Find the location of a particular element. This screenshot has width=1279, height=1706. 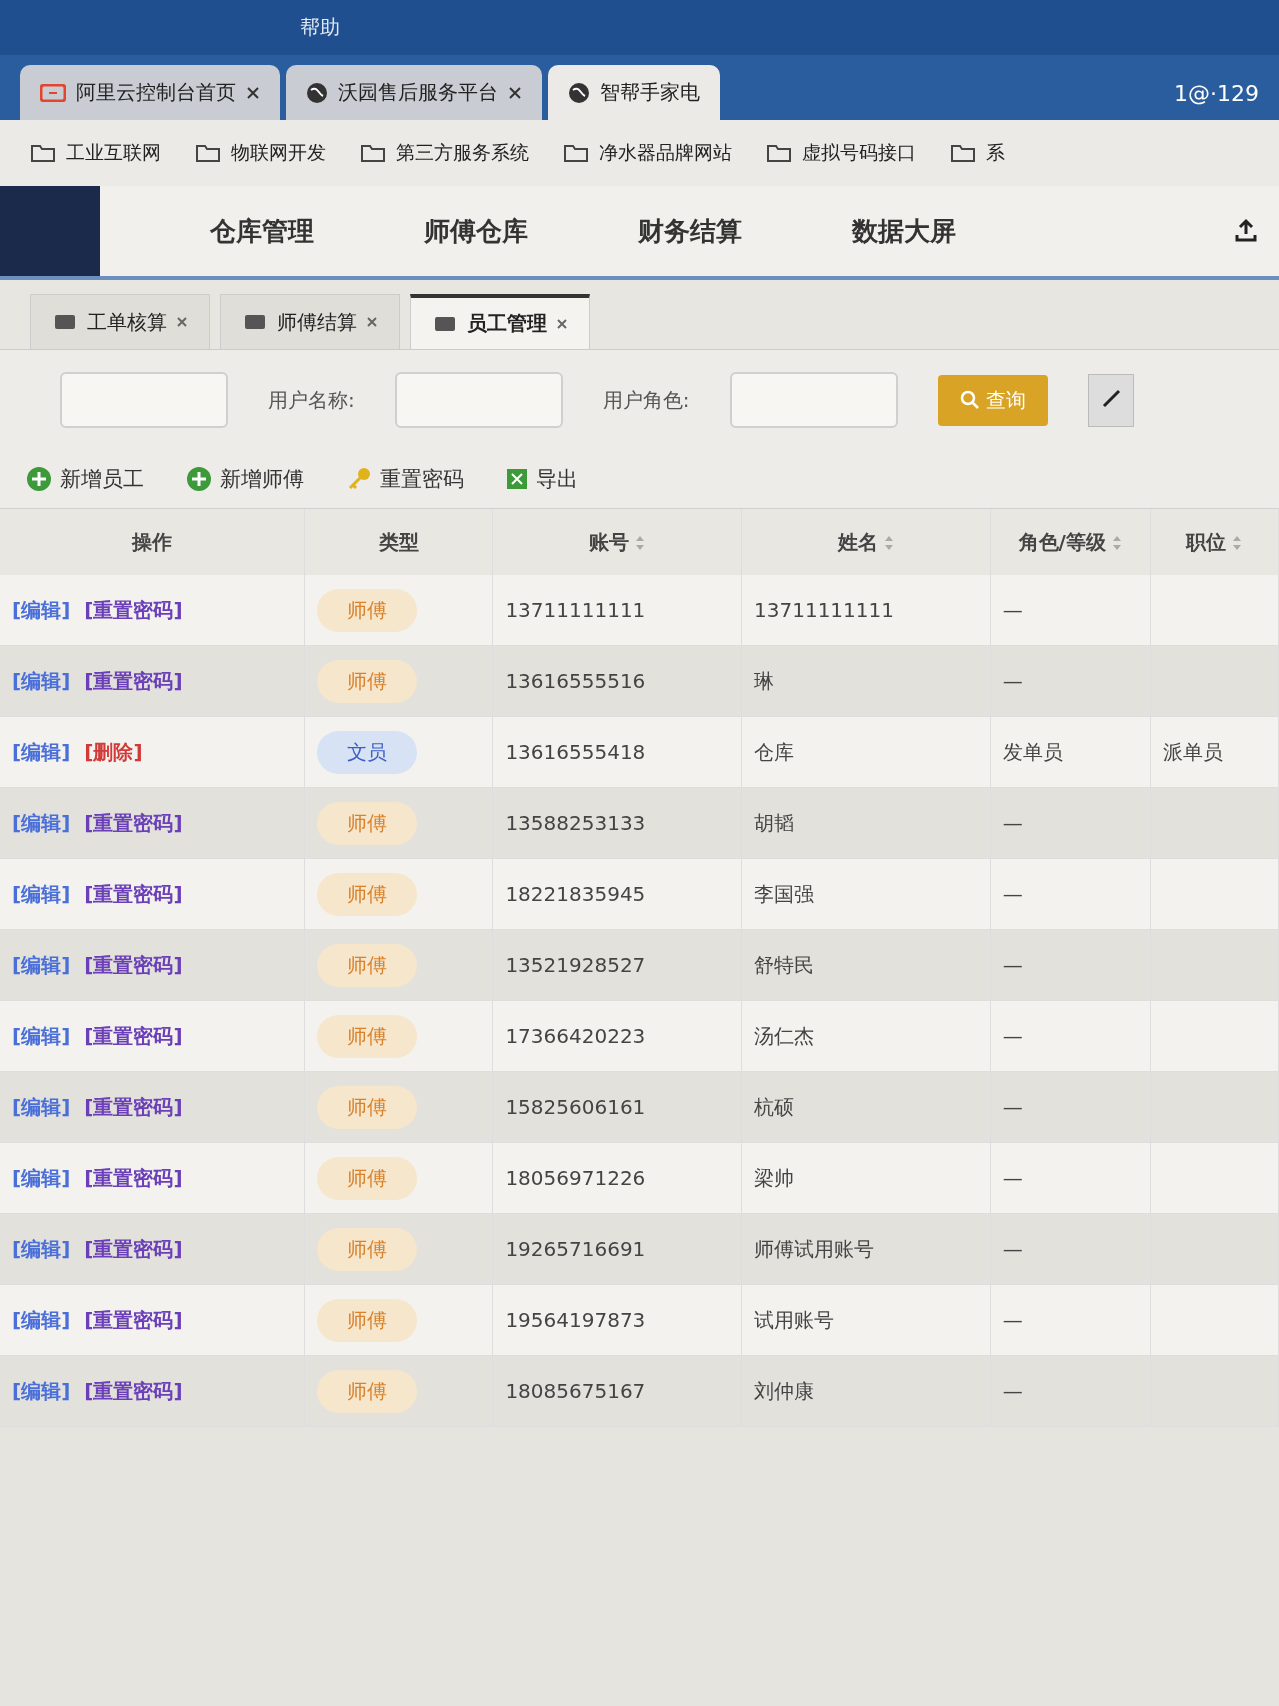

tab-icon is located at coordinates (255, 322).